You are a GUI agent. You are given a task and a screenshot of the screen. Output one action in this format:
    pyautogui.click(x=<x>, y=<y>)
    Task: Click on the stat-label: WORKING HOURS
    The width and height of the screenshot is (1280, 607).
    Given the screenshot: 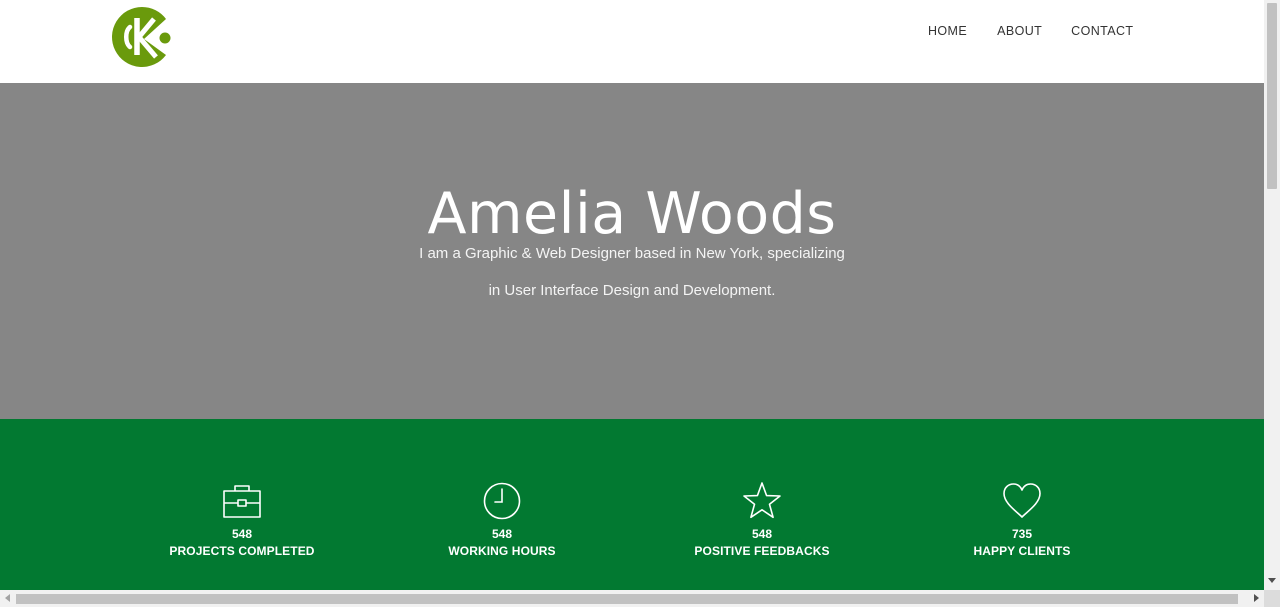 What is the action you would take?
    pyautogui.click(x=502, y=551)
    